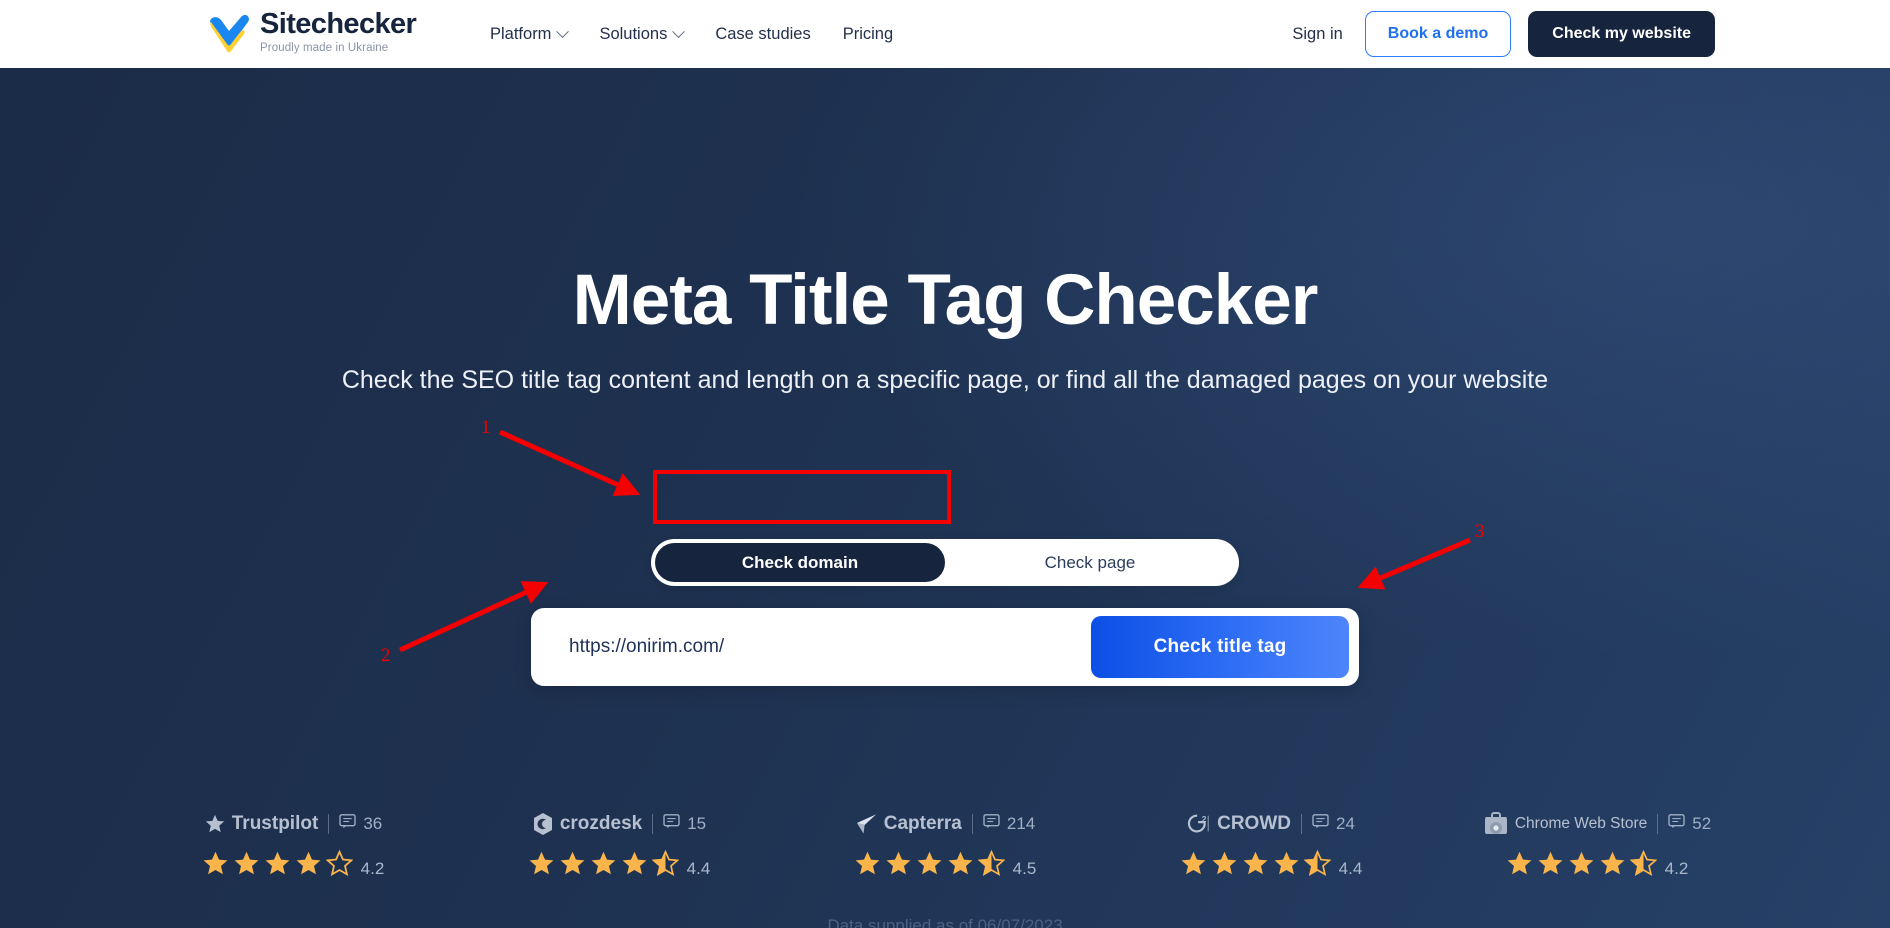 The height and width of the screenshot is (928, 1890). I want to click on nav-label: Case studies, so click(763, 33).